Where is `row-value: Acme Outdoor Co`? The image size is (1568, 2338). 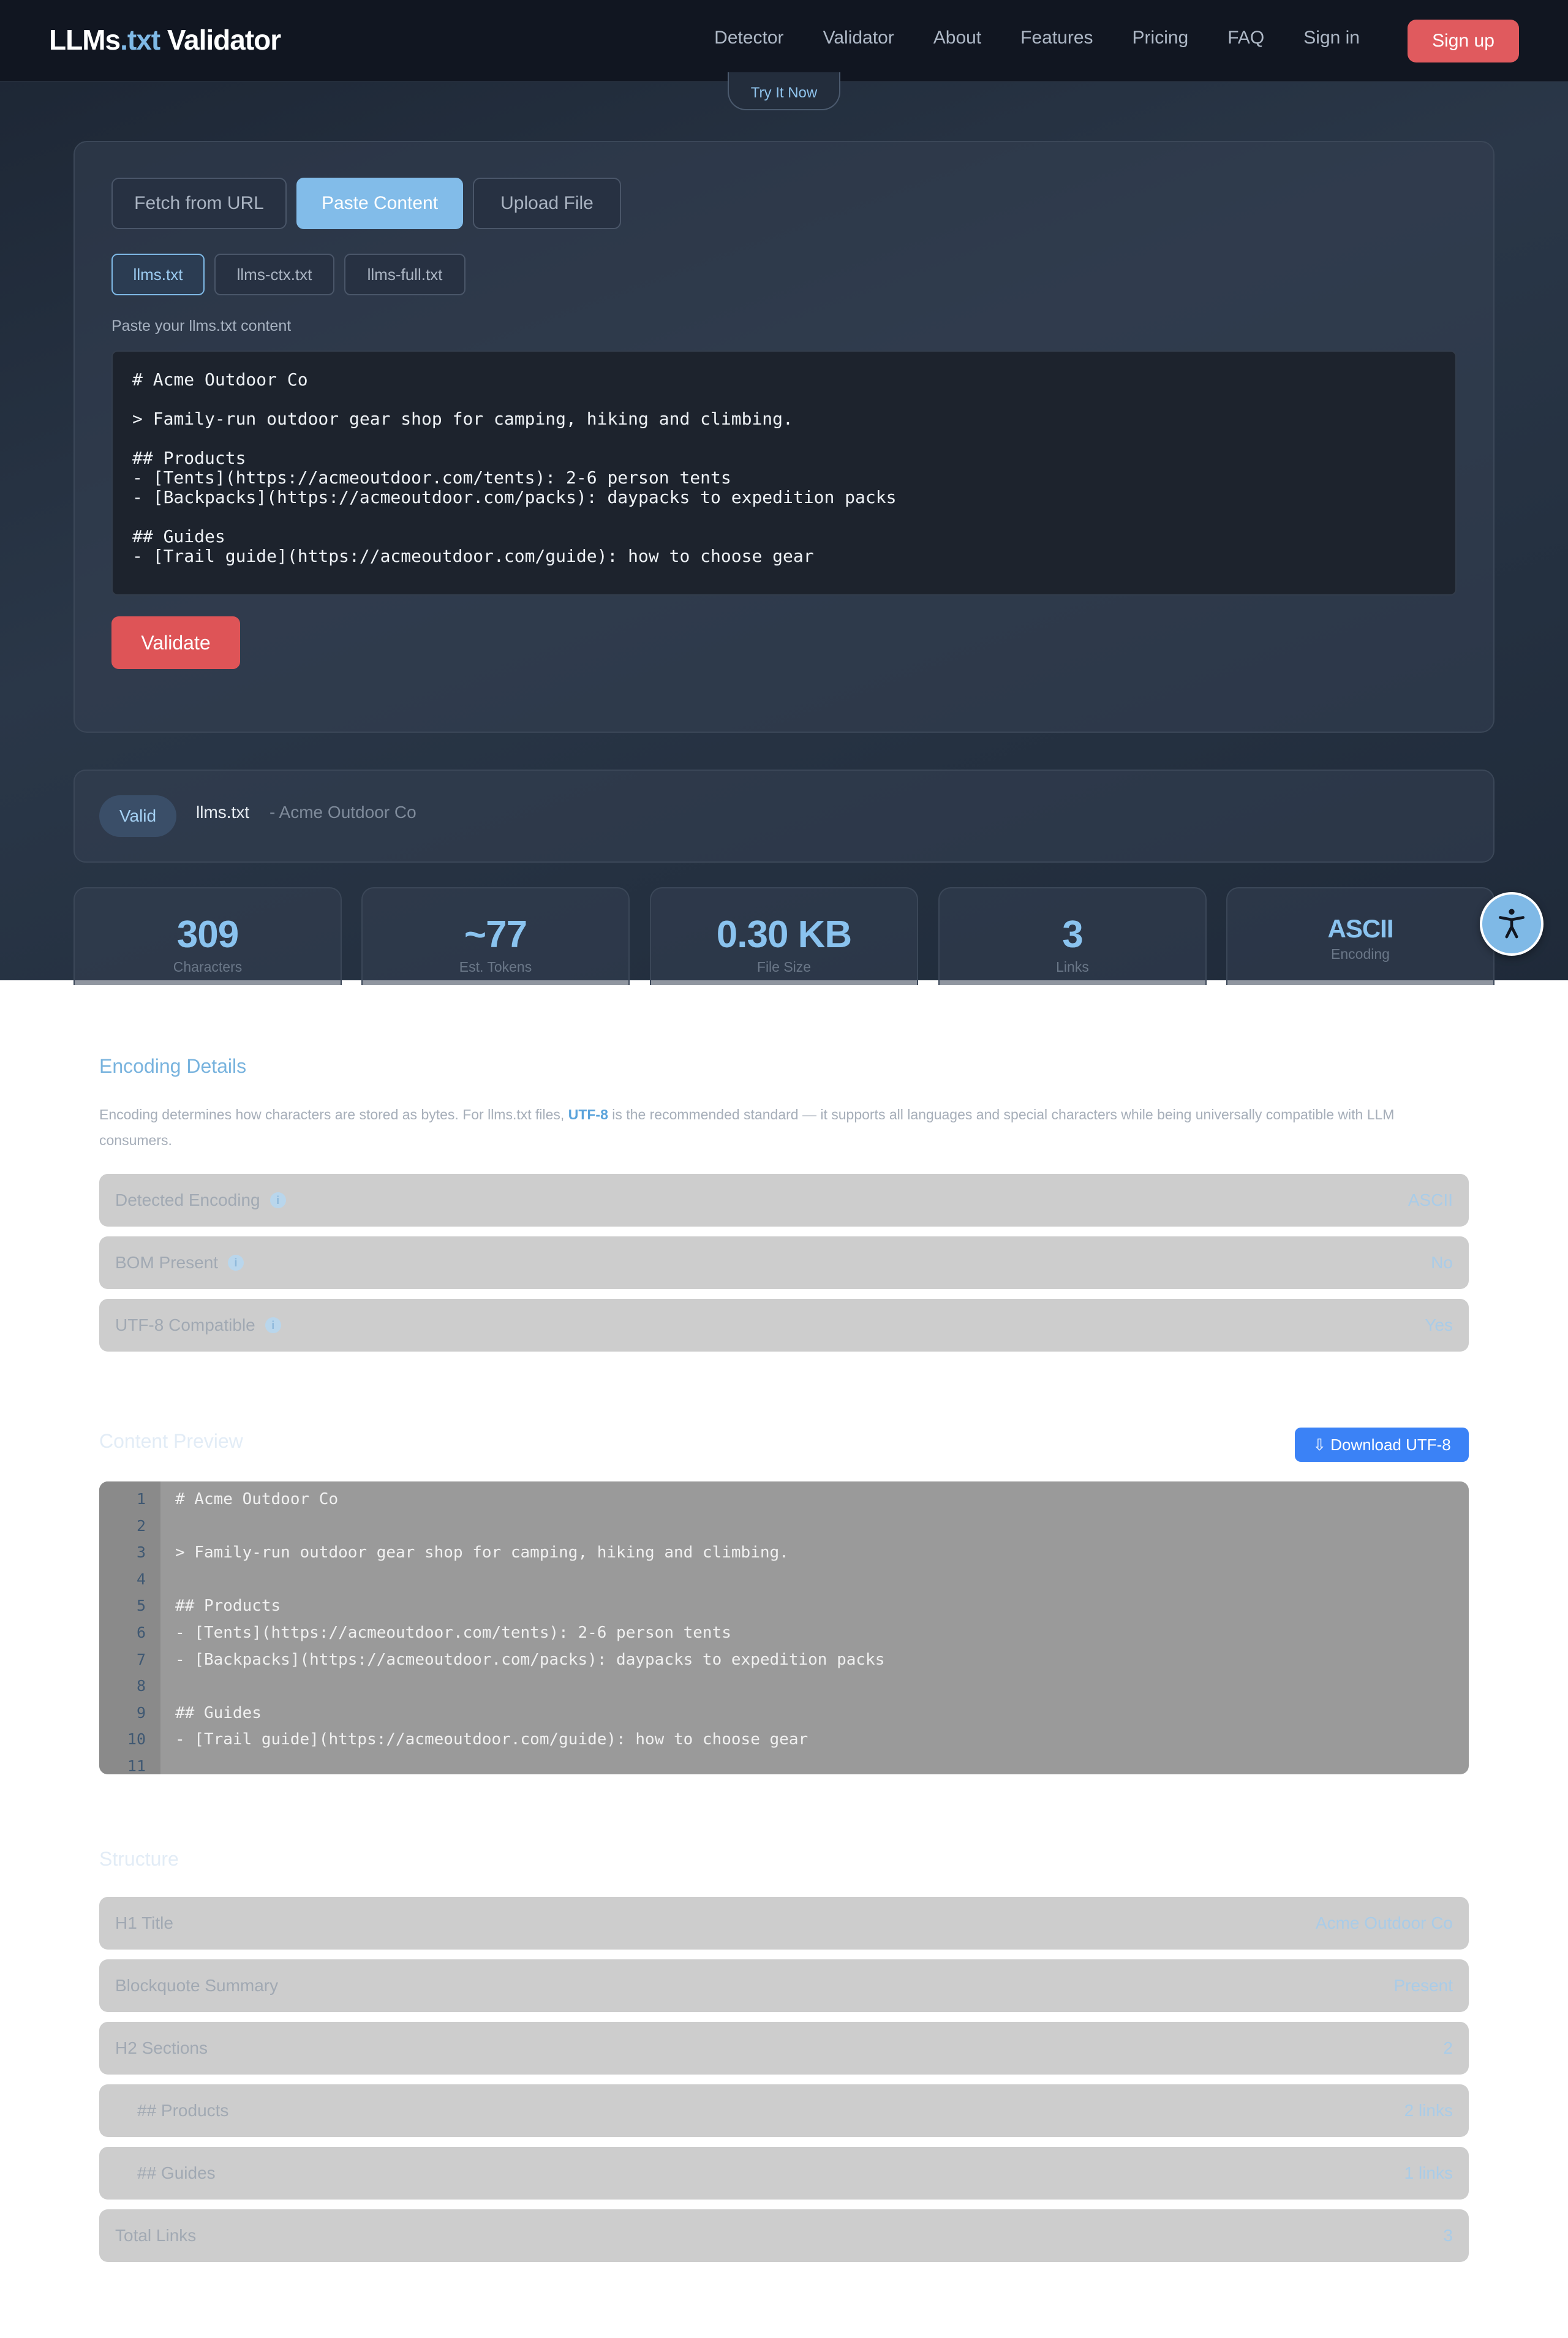 row-value: Acme Outdoor Co is located at coordinates (1384, 1922).